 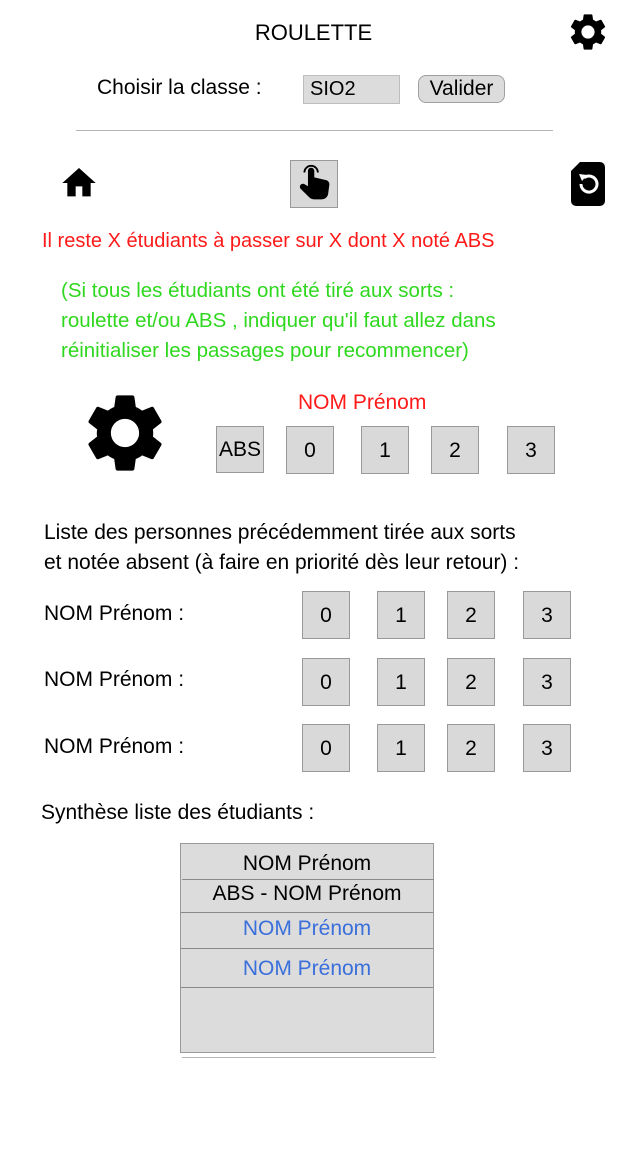 What do you see at coordinates (178, 812) in the screenshot?
I see `synthesis-title: Synthèse liste des étudiants :` at bounding box center [178, 812].